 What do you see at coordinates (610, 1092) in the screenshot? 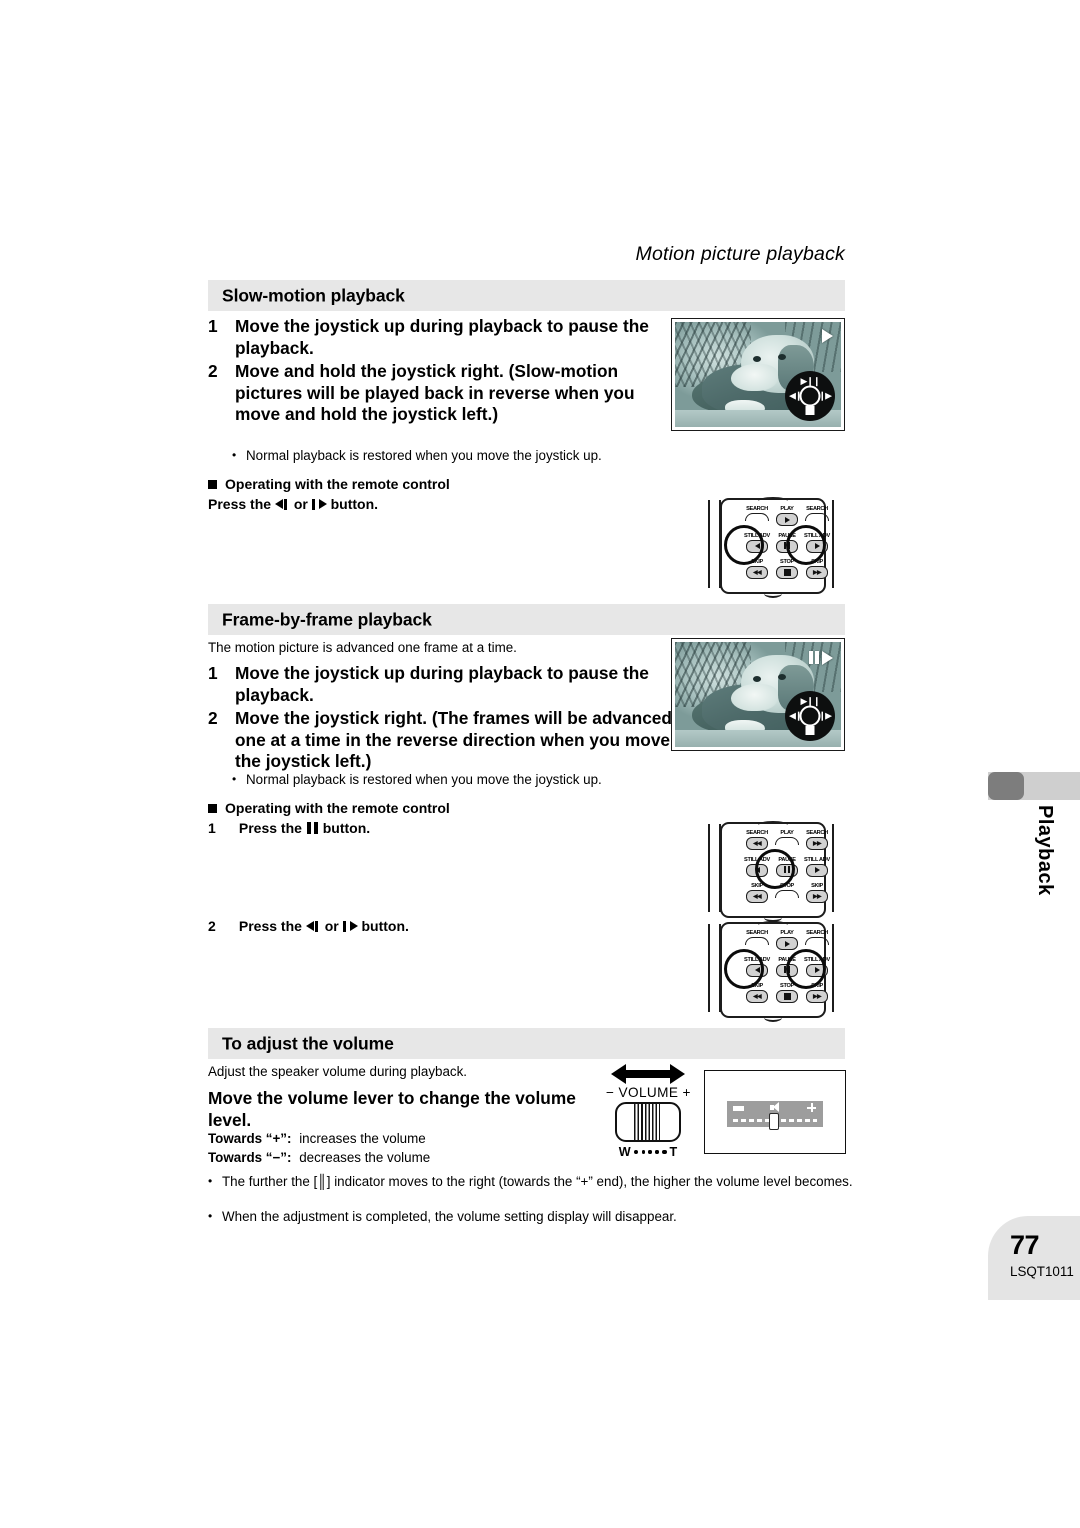
I see `minus-sign: −` at bounding box center [610, 1092].